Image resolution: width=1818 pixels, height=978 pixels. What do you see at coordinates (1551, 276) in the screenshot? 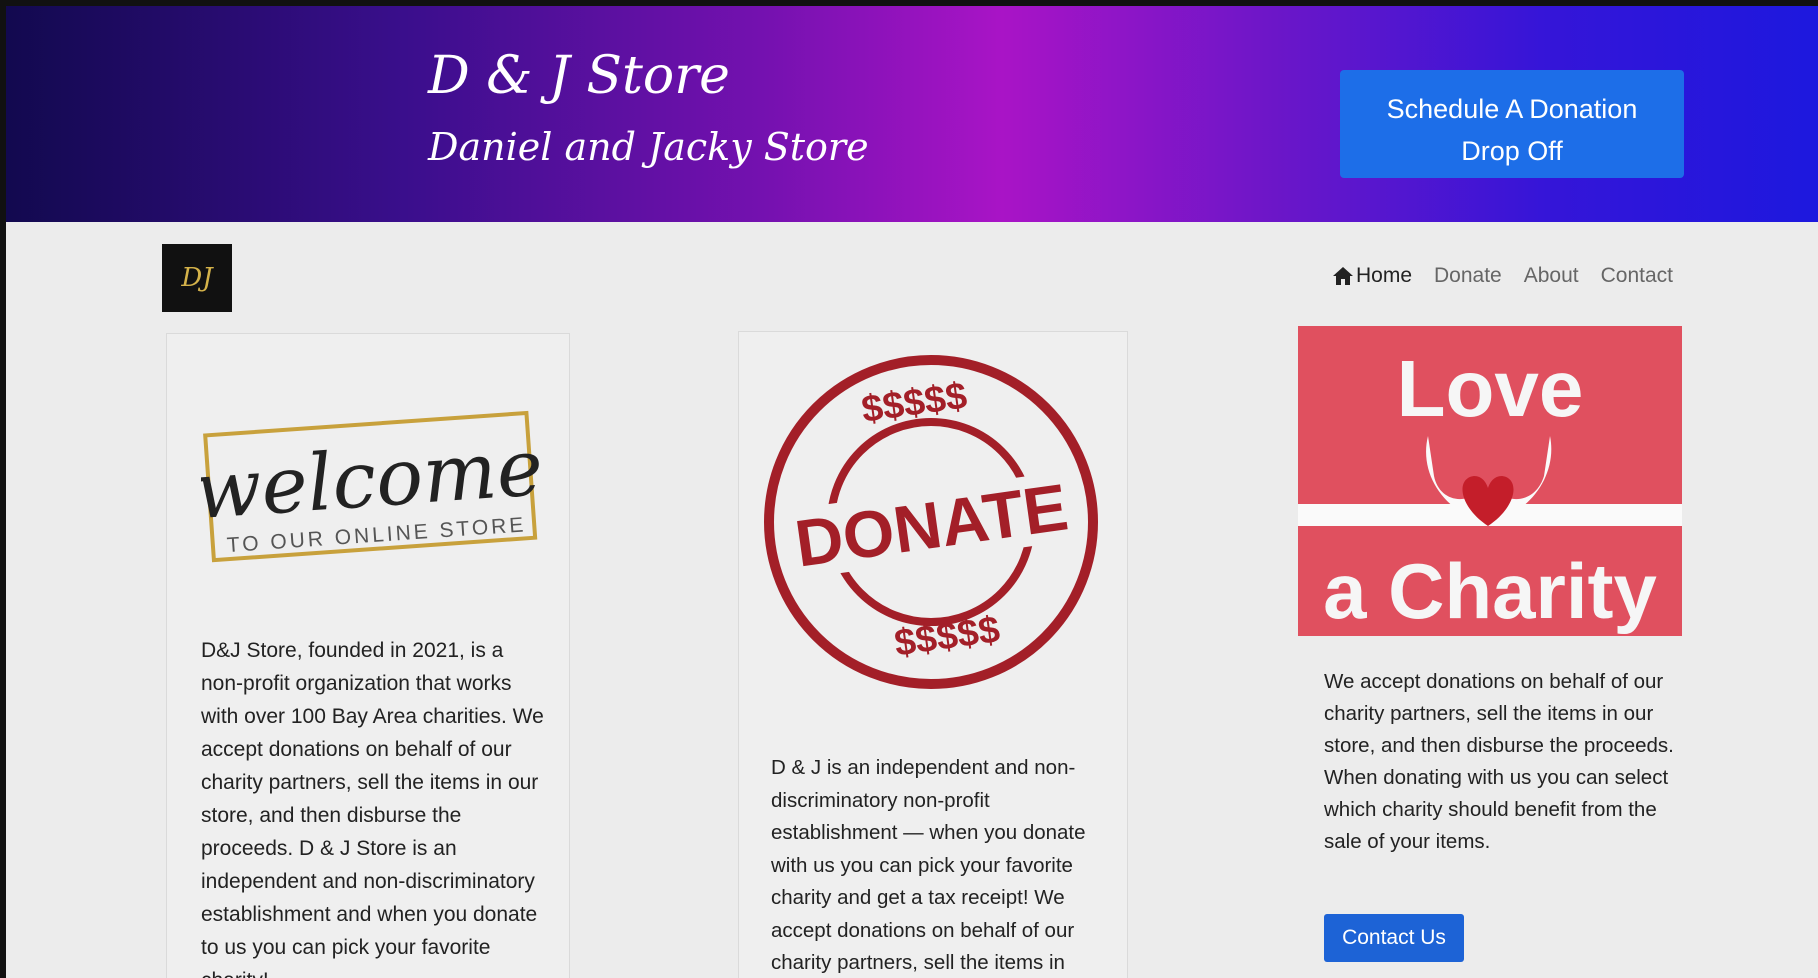
I see `nav-about: About` at bounding box center [1551, 276].